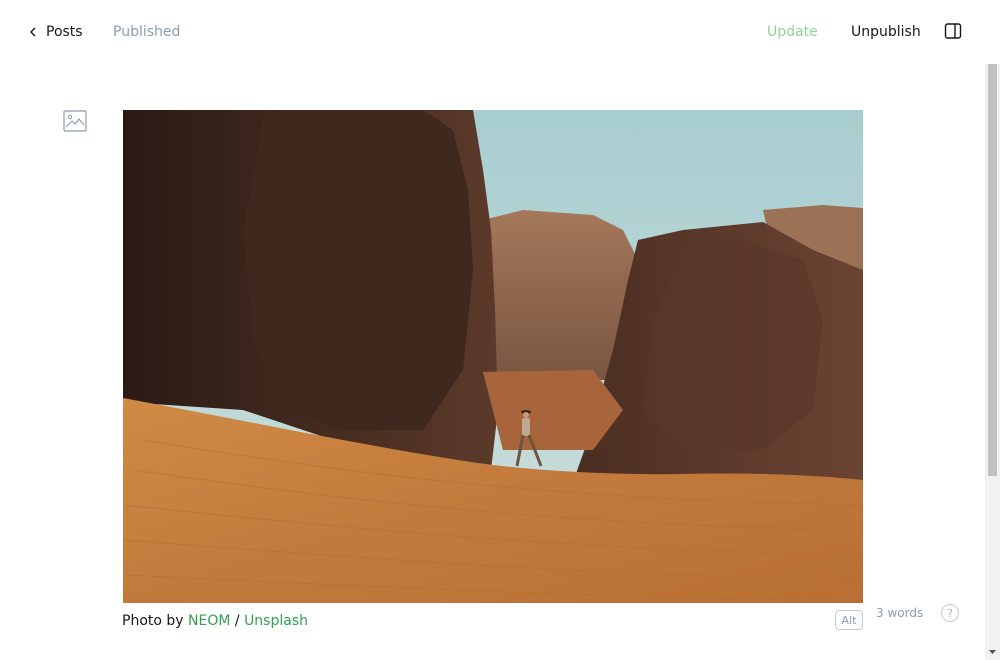  I want to click on editor-header: Posts Published Update Unpublish, so click(500, 32).